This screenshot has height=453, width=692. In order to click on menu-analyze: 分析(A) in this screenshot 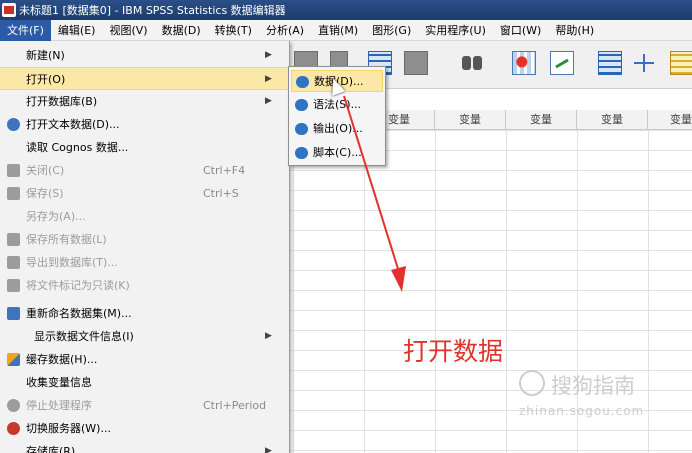, I will do `click(285, 30)`.